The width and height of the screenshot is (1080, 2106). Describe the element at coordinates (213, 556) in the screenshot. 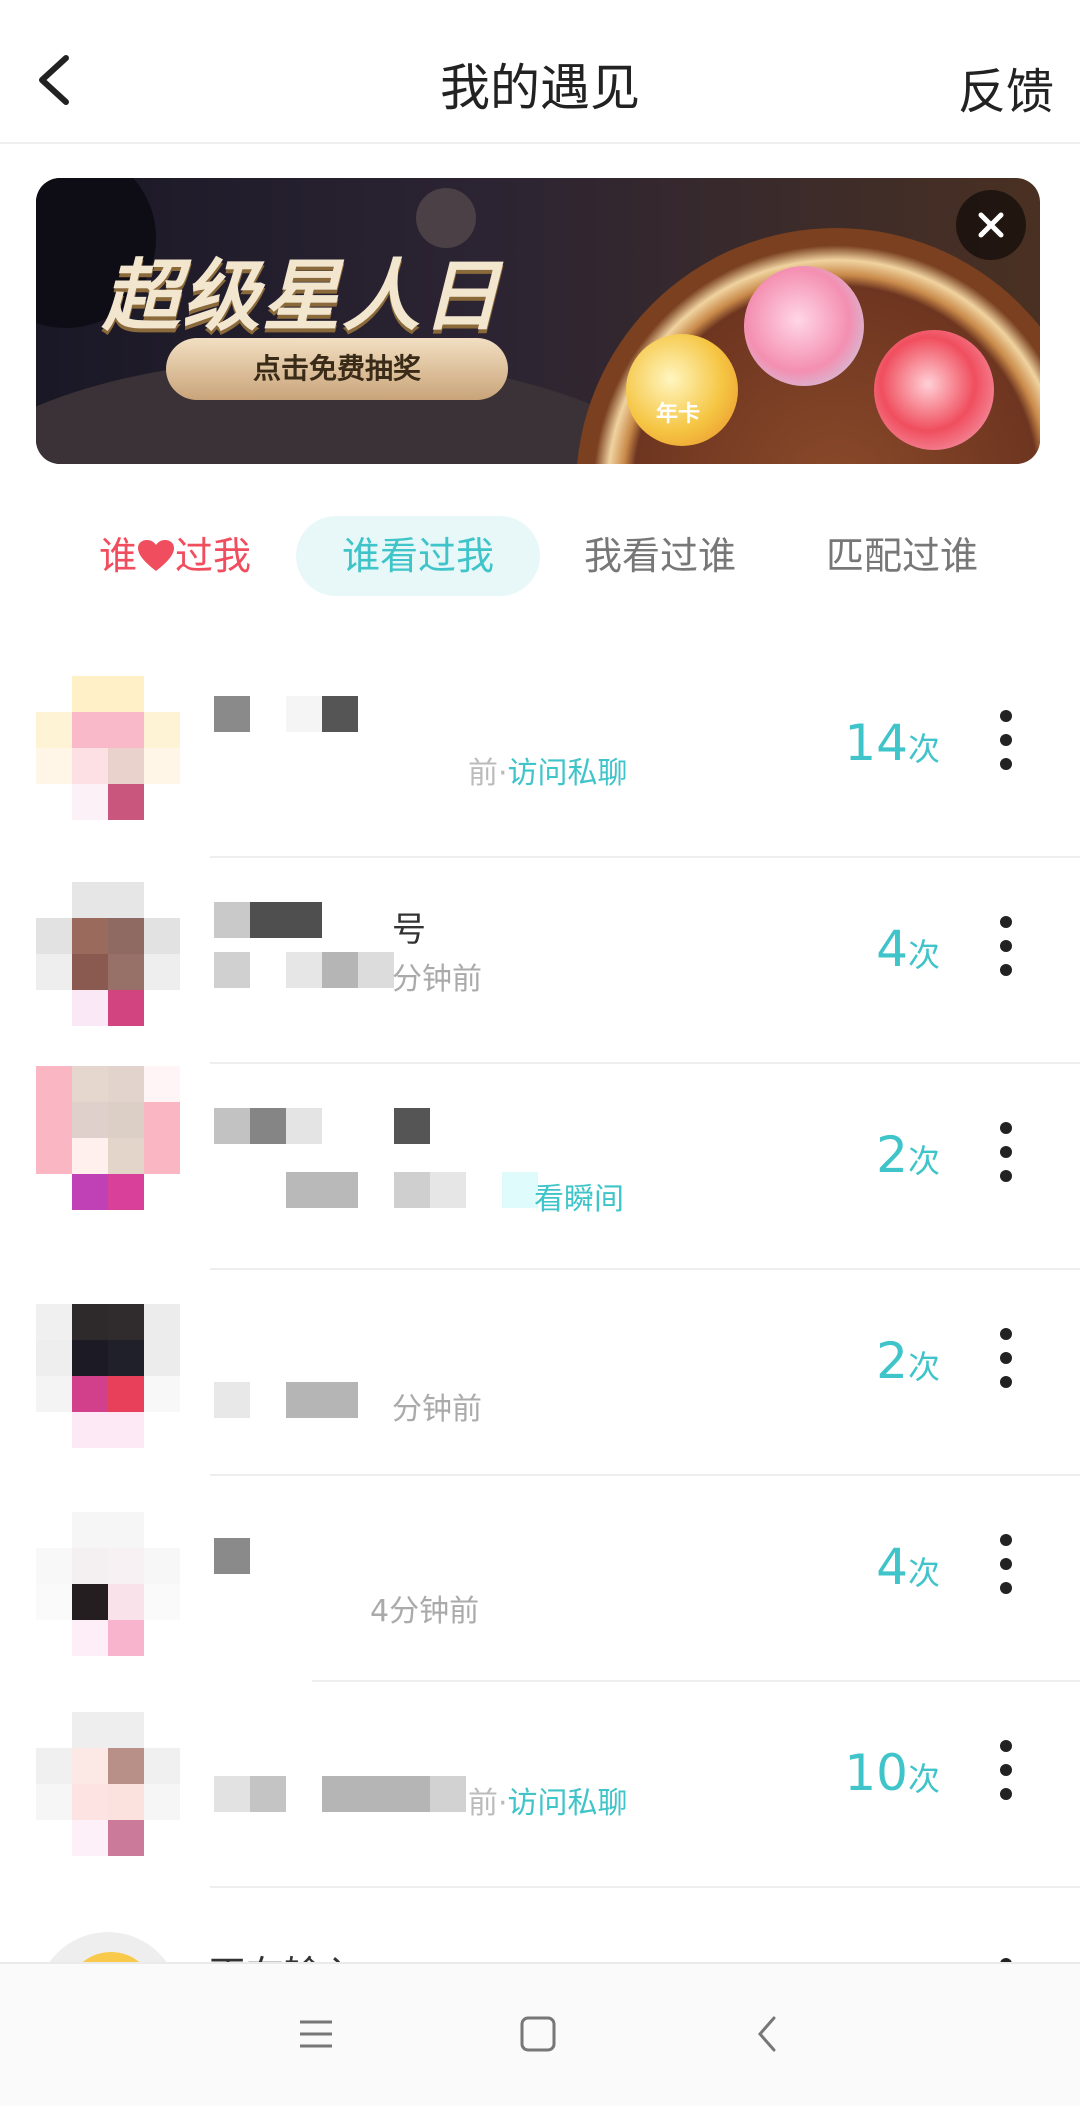

I see `tab-label: 过我` at that location.